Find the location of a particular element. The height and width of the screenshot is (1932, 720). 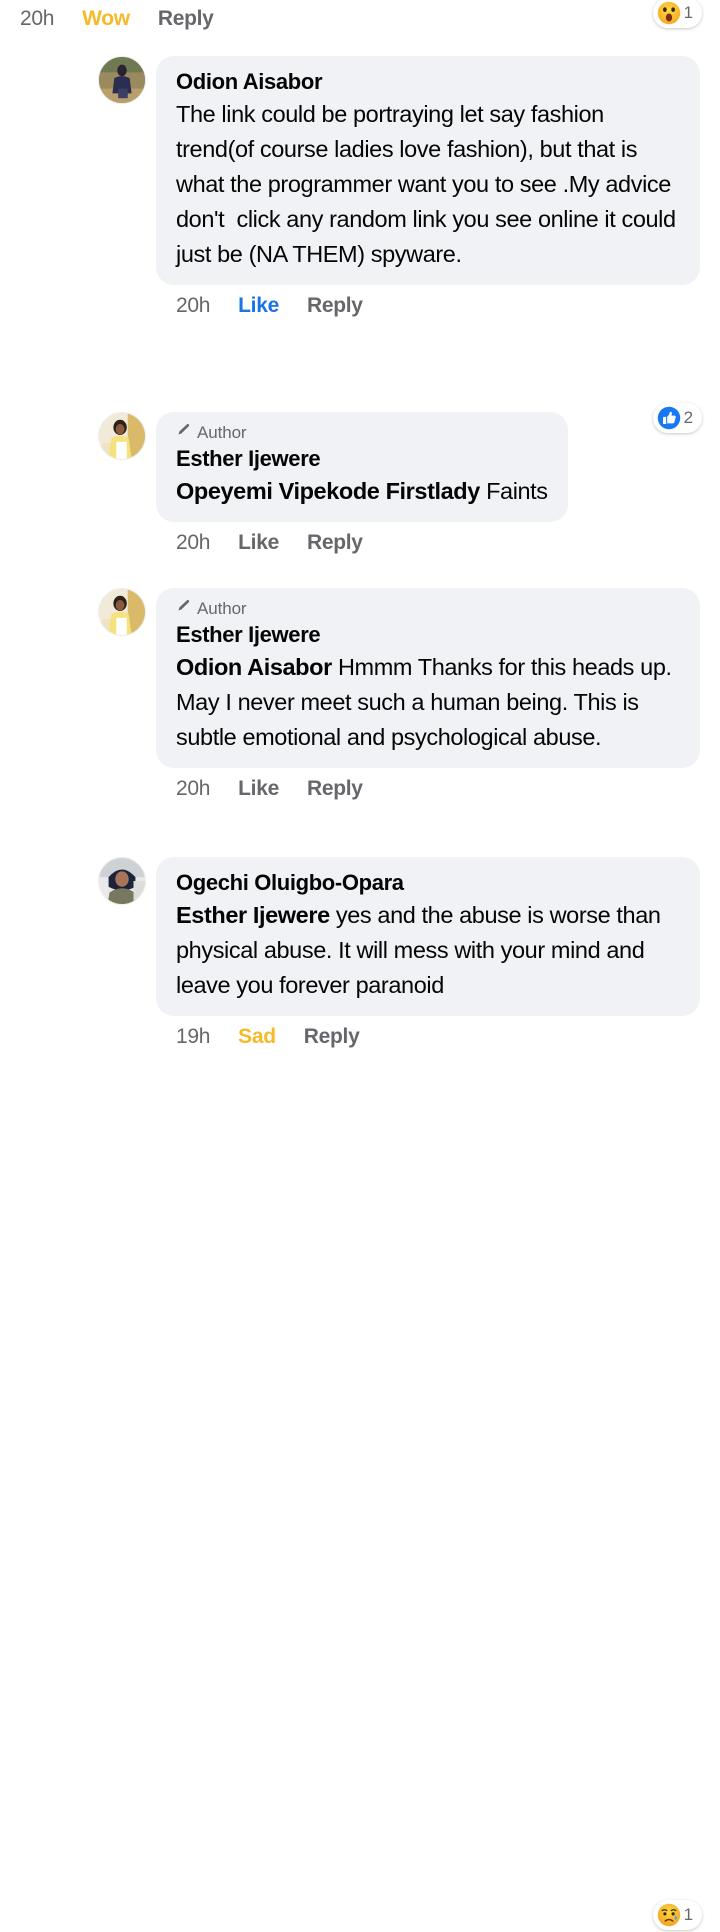

reaction-button: Sad is located at coordinates (257, 1037).